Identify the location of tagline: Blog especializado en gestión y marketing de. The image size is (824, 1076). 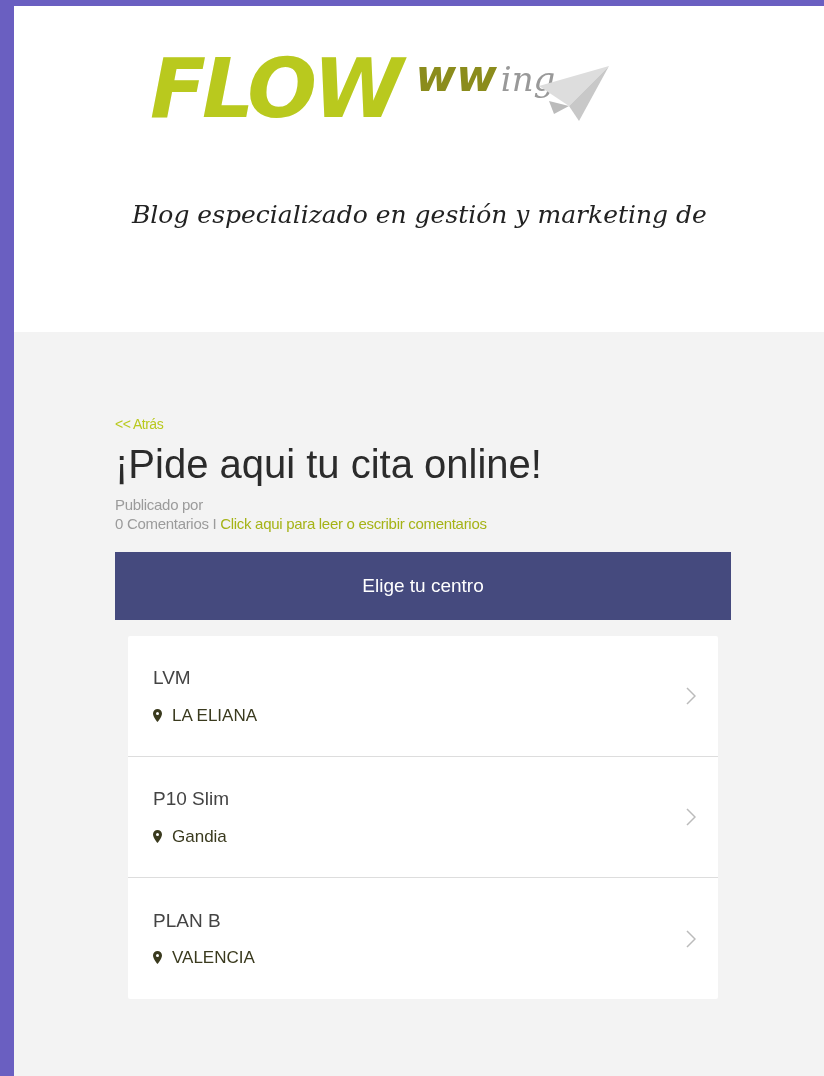
(420, 215).